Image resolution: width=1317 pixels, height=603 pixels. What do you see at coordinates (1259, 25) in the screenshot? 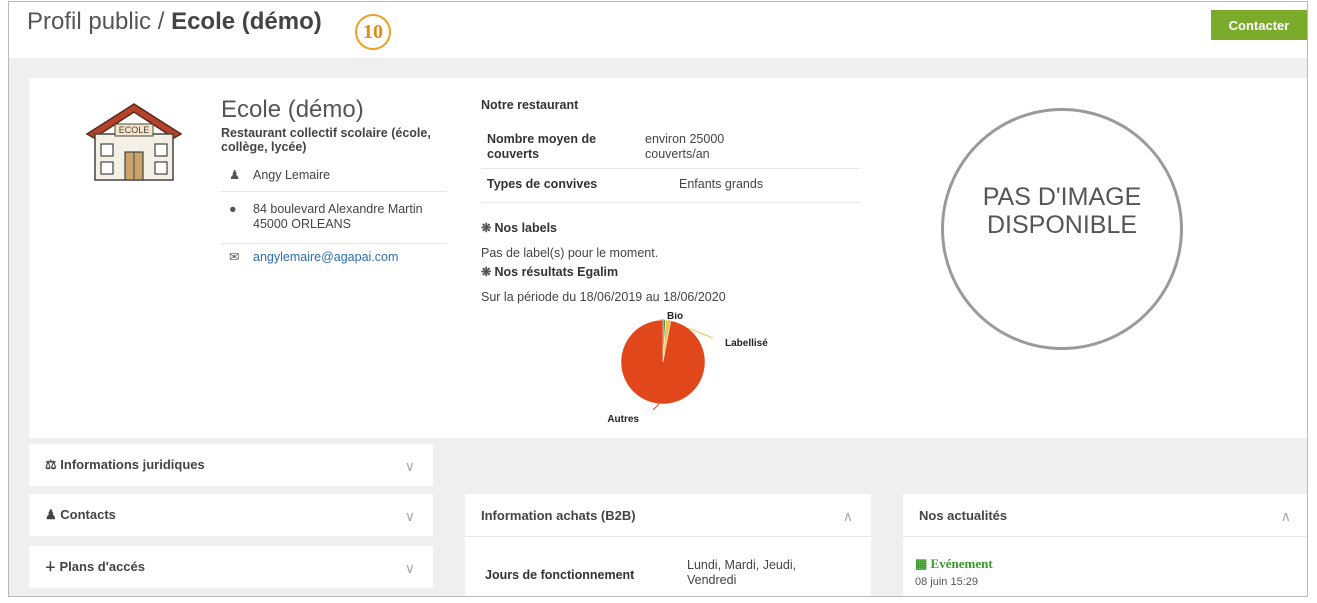
I see `contact-button: Contacter` at bounding box center [1259, 25].